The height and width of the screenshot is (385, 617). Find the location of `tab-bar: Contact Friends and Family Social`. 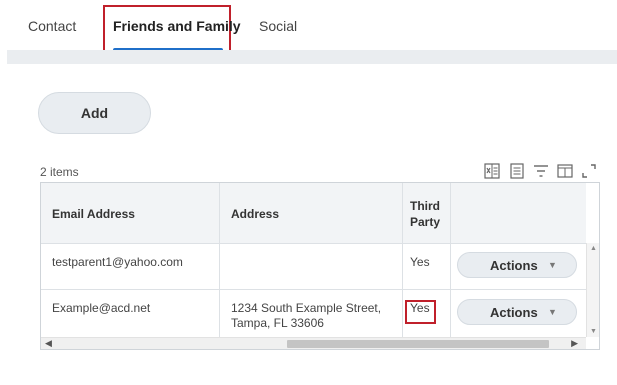

tab-bar: Contact Friends and Family Social is located at coordinates (308, 28).